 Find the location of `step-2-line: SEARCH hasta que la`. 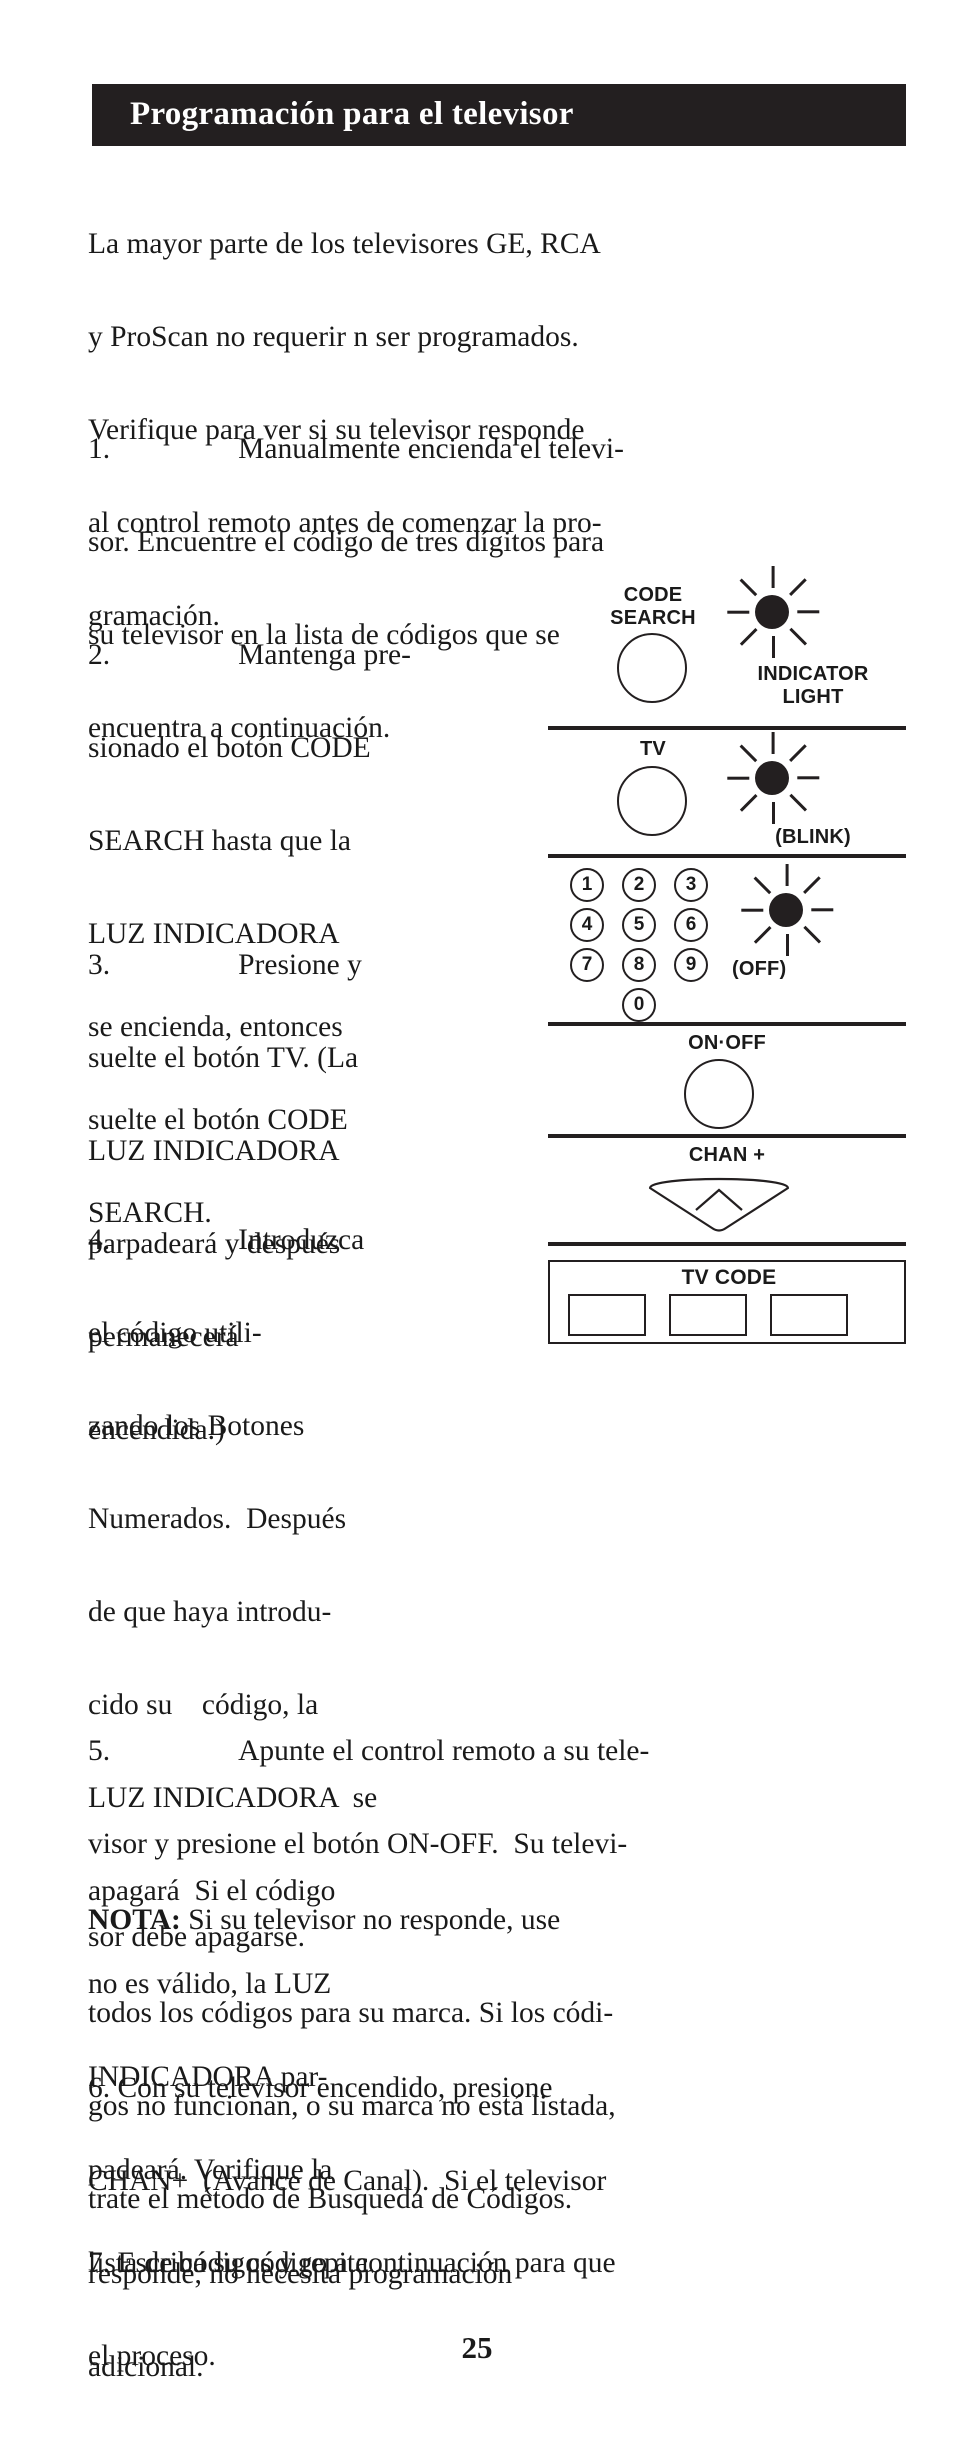

step-2-line: SEARCH hasta que la is located at coordinates (220, 841).